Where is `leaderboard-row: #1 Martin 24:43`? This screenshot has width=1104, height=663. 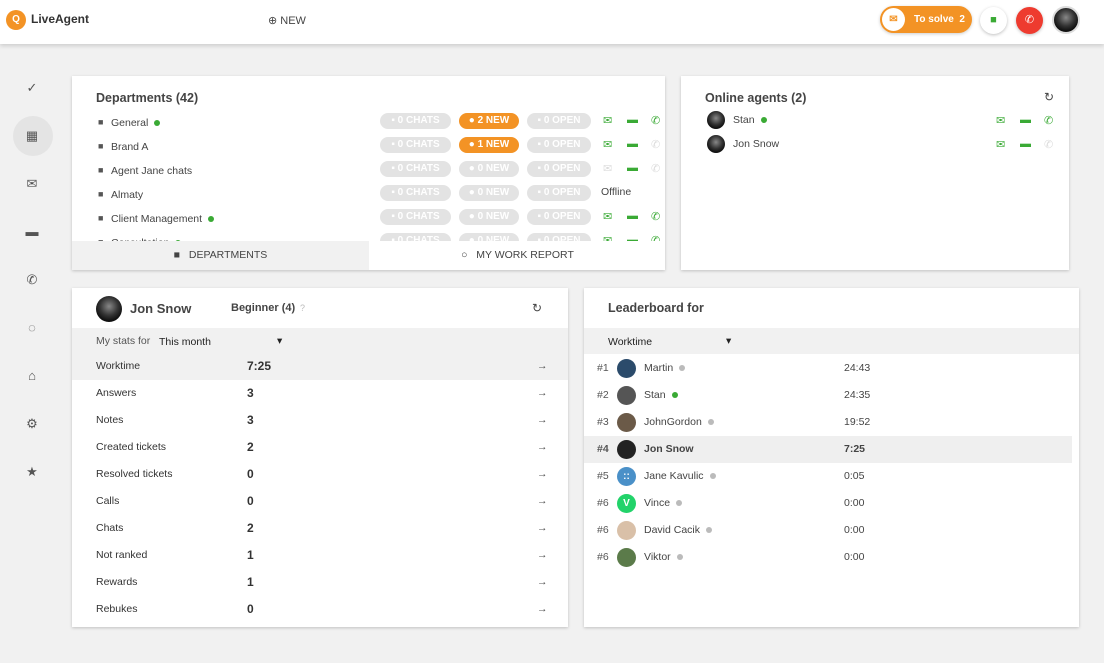
leaderboard-row: #1 Martin 24:43 is located at coordinates (828, 368).